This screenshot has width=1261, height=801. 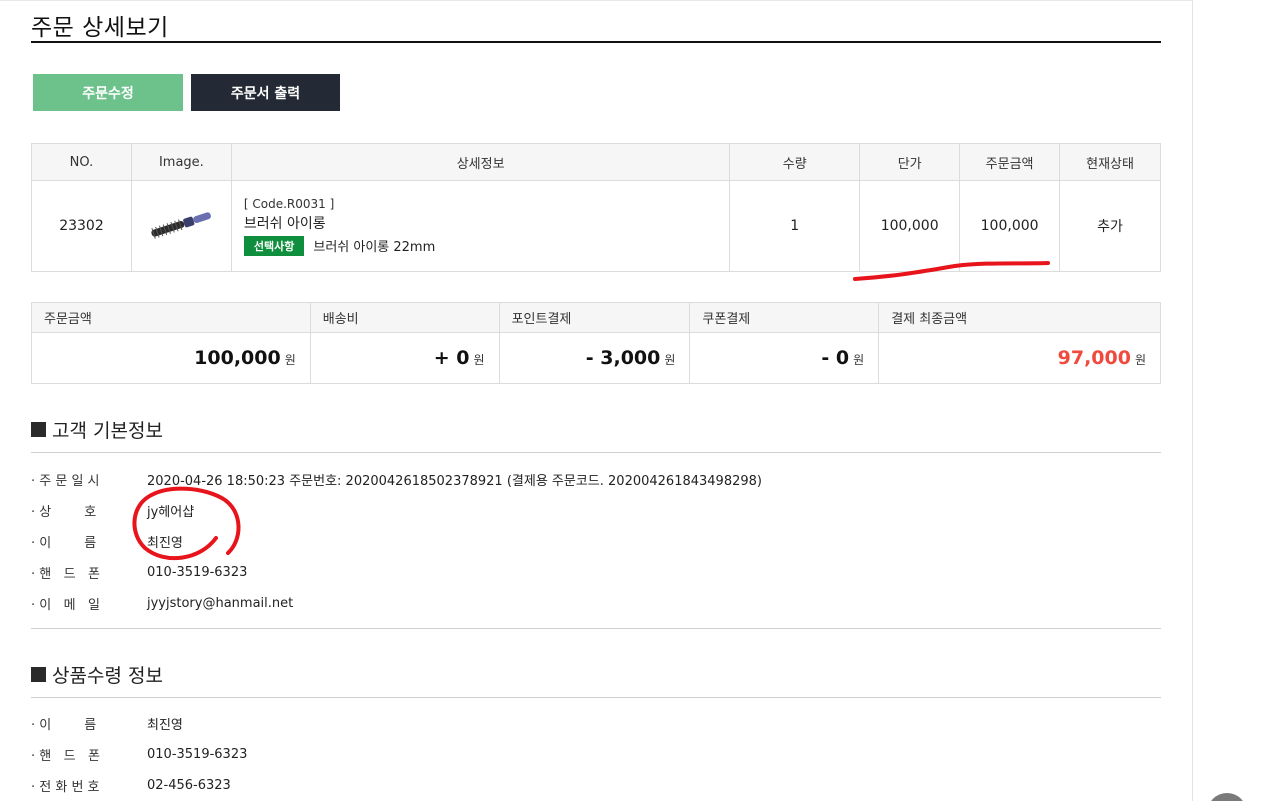 What do you see at coordinates (107, 543) in the screenshot?
I see `customer-name-row: · 이 름 최진영` at bounding box center [107, 543].